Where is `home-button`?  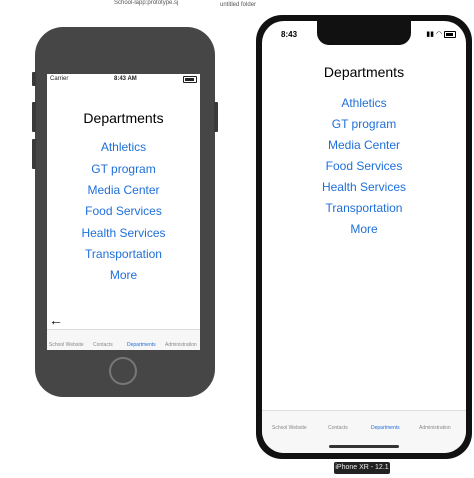
home-button is located at coordinates (123, 371).